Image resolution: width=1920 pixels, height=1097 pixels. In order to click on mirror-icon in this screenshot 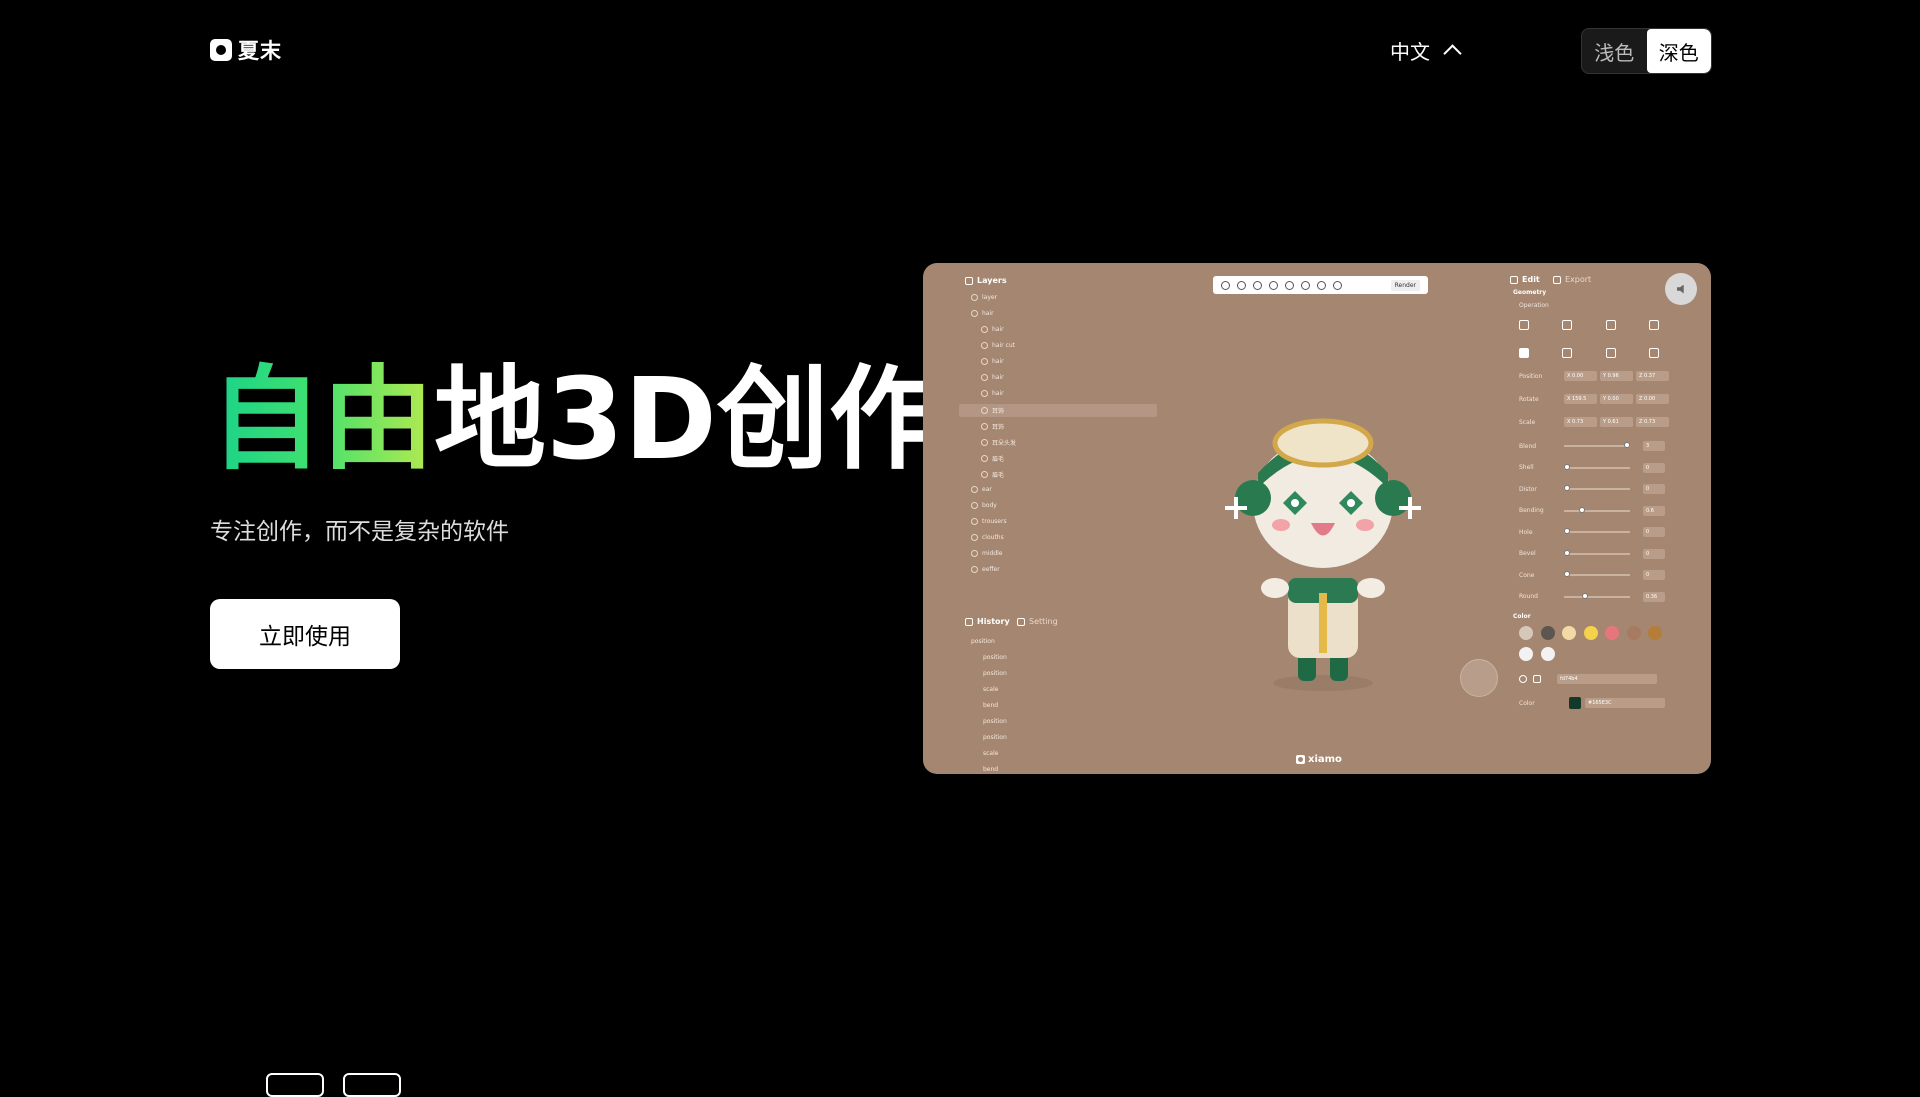, I will do `click(1653, 353)`.